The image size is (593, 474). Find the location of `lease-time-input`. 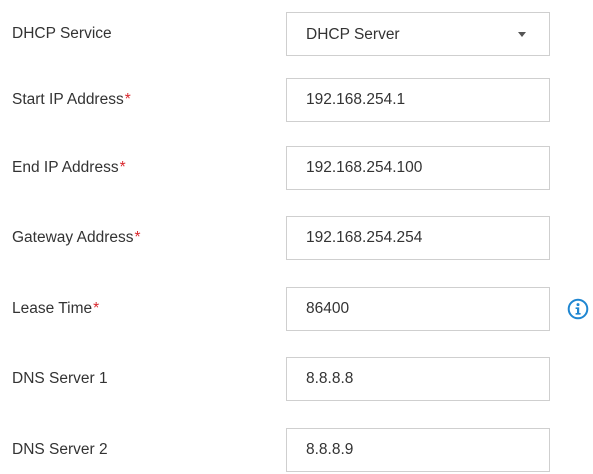

lease-time-input is located at coordinates (418, 309).